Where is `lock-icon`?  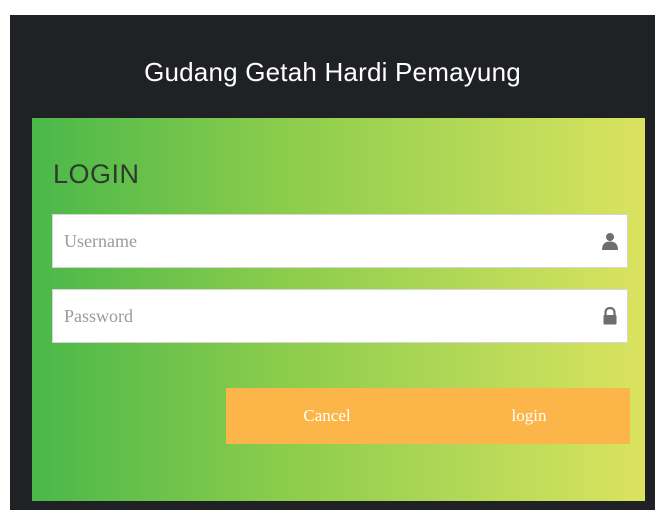
lock-icon is located at coordinates (610, 315).